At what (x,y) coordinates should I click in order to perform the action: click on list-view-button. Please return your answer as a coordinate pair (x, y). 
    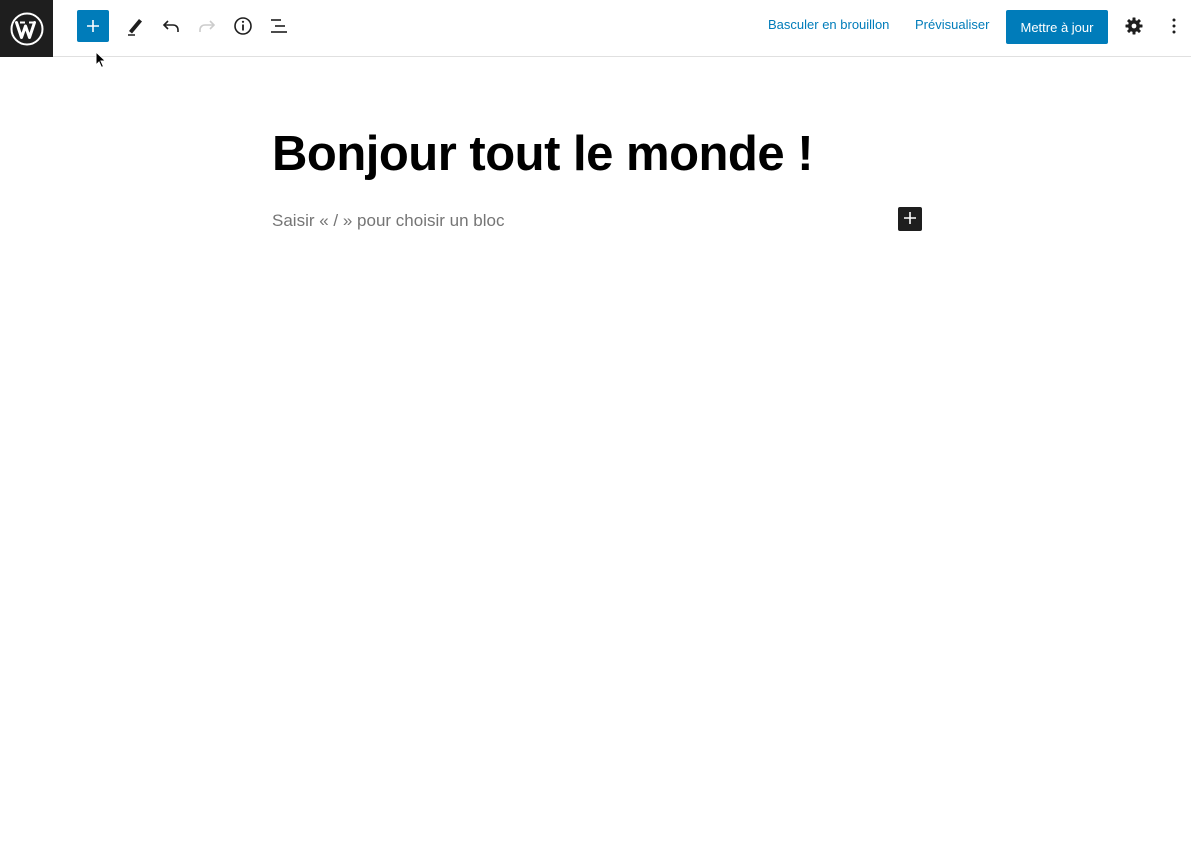
    Looking at the image, I should click on (279, 26).